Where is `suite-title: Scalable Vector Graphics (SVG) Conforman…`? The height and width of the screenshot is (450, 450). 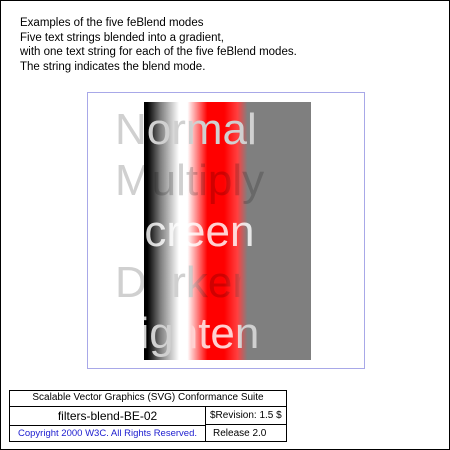
suite-title: Scalable Vector Graphics (SVG) Conforman… is located at coordinates (148, 399).